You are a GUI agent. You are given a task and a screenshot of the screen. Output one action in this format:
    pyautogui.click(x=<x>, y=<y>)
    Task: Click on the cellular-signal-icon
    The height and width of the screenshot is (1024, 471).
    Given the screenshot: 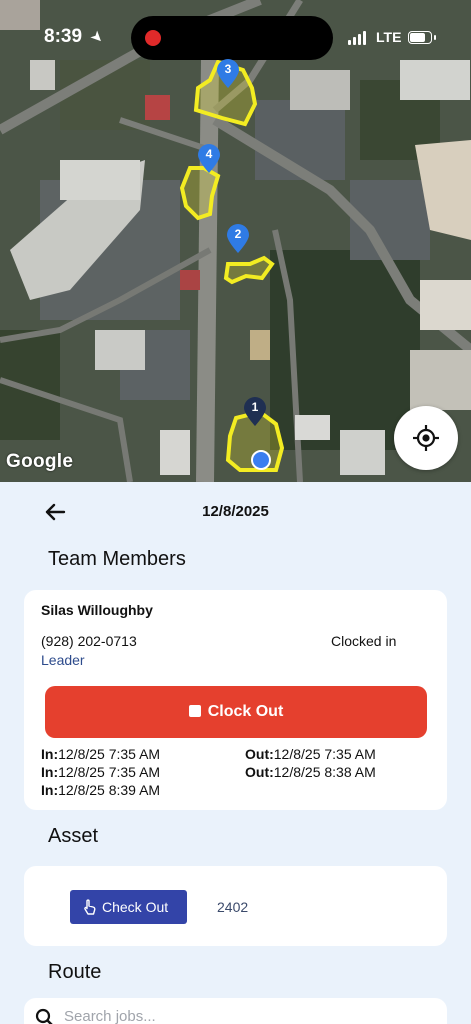 What is the action you would take?
    pyautogui.click(x=358, y=38)
    